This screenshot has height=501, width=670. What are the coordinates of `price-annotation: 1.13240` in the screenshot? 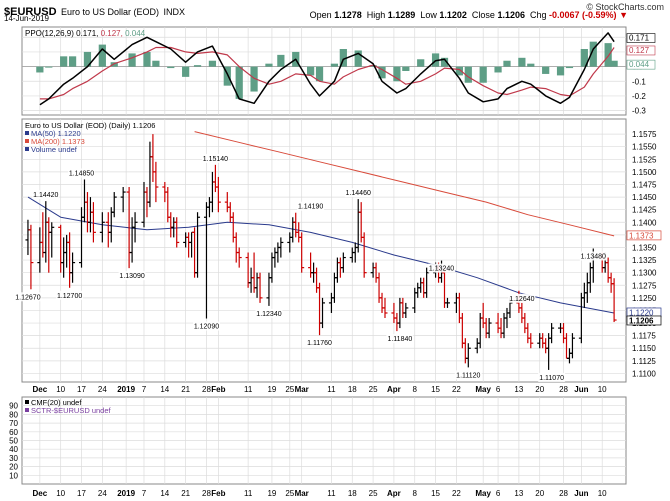 It's located at (441, 269).